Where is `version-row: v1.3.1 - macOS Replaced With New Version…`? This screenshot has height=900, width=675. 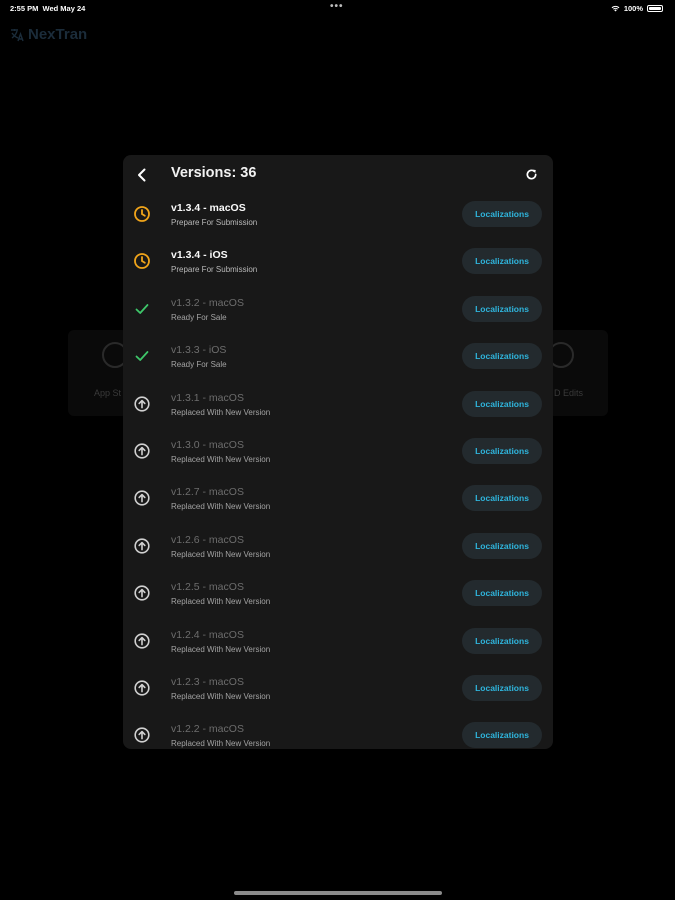 version-row: v1.3.1 - macOS Replaced With New Version… is located at coordinates (338, 406).